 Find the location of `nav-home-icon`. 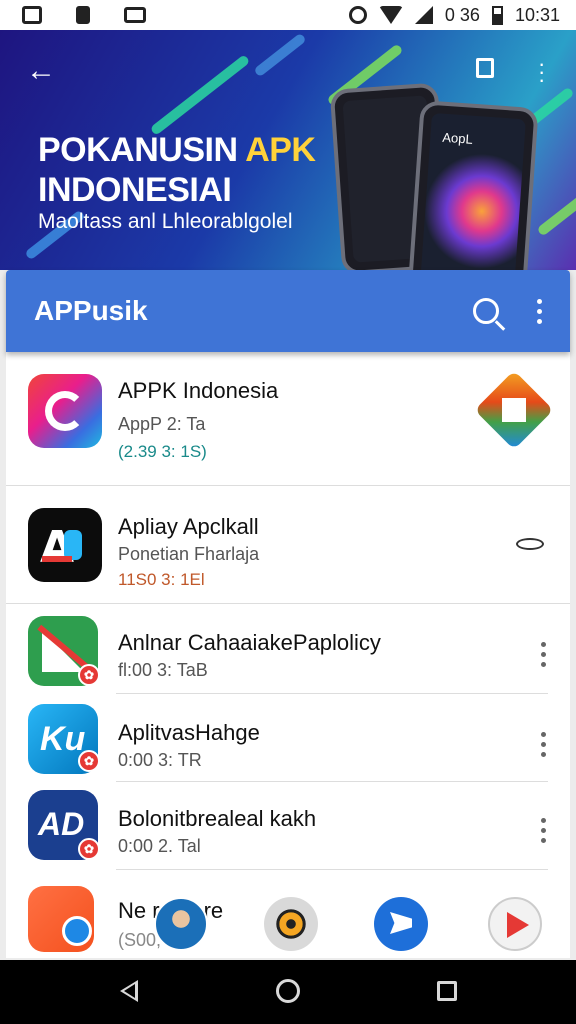

nav-home-icon is located at coordinates (288, 991).